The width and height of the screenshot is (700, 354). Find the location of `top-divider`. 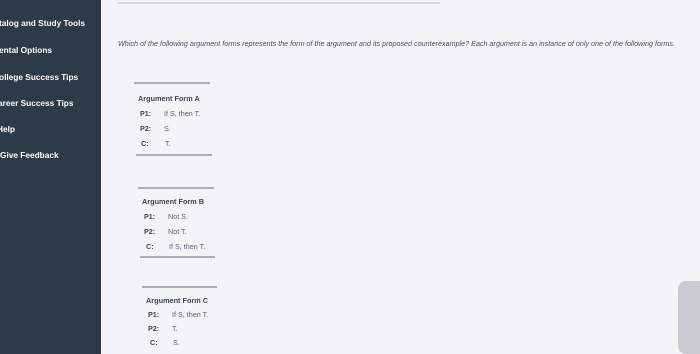

top-divider is located at coordinates (278, 3).